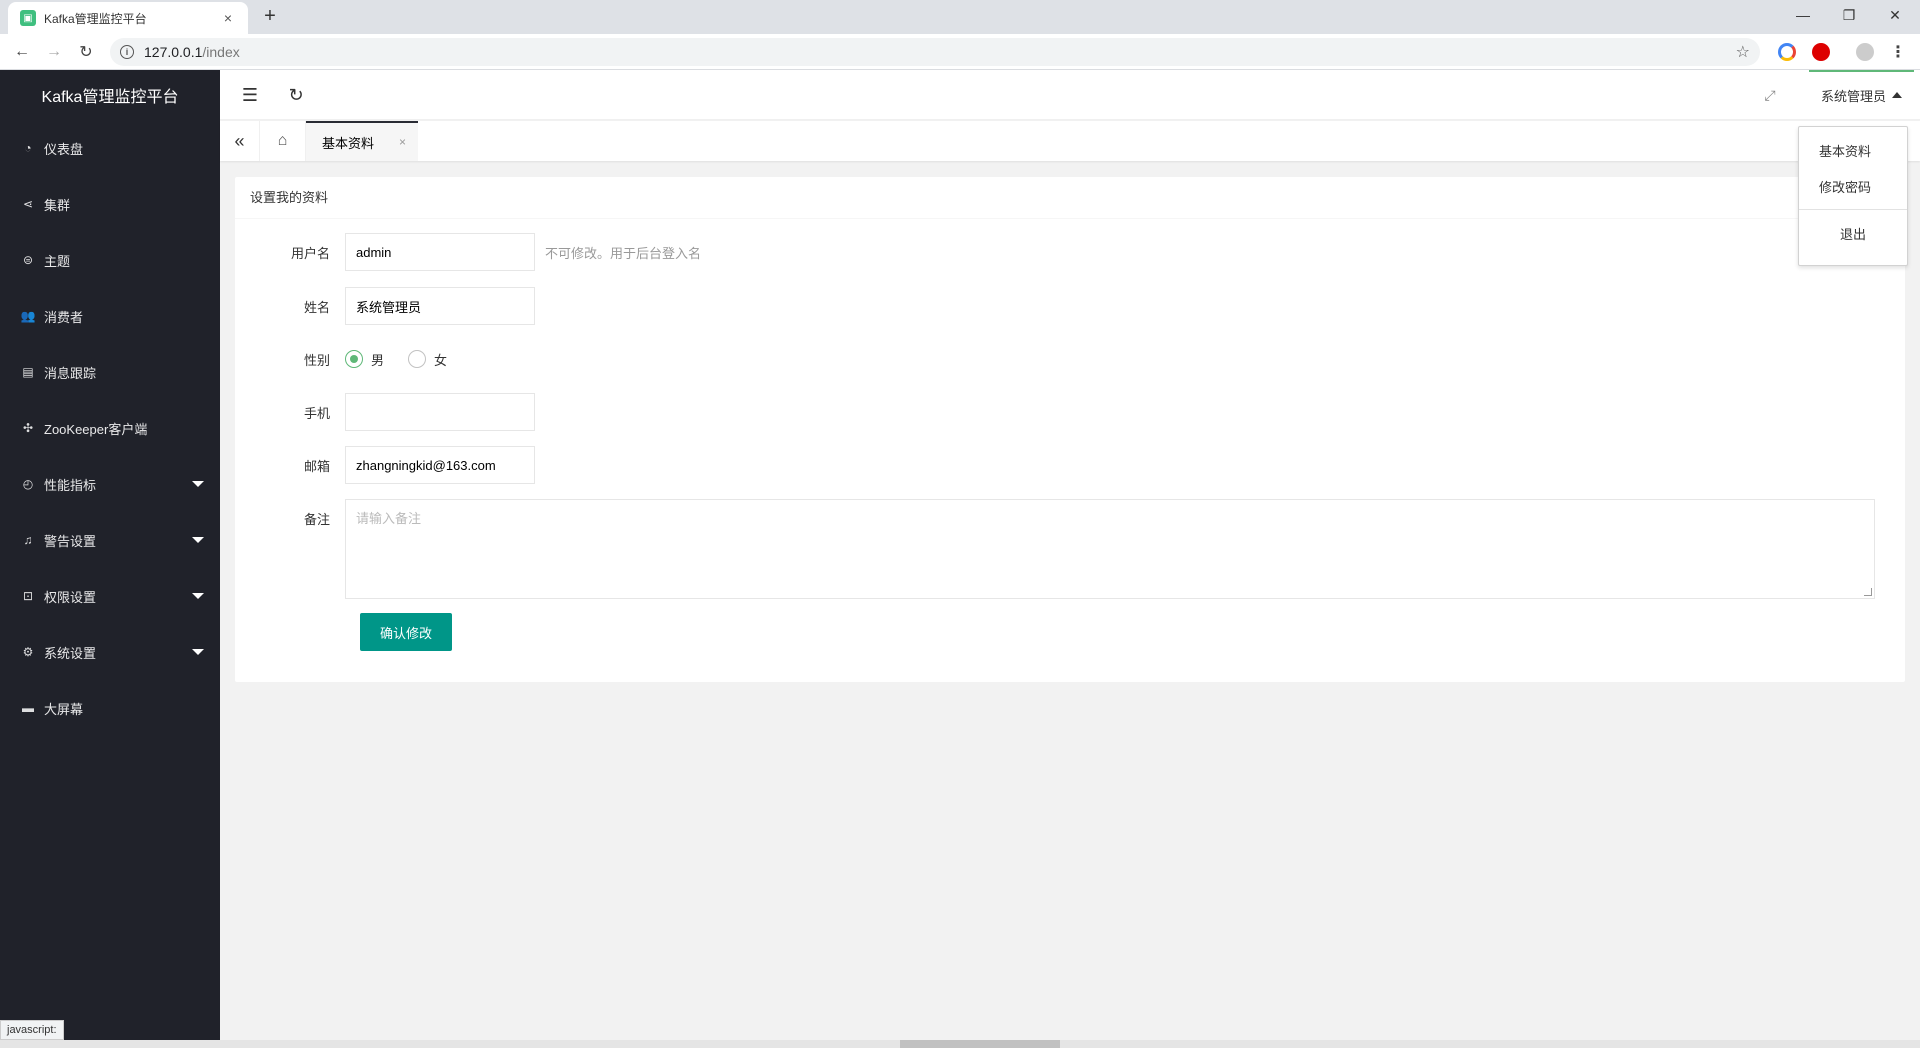 This screenshot has width=1920, height=1048. I want to click on sidebar-item: 👥 消费者, so click(110, 316).